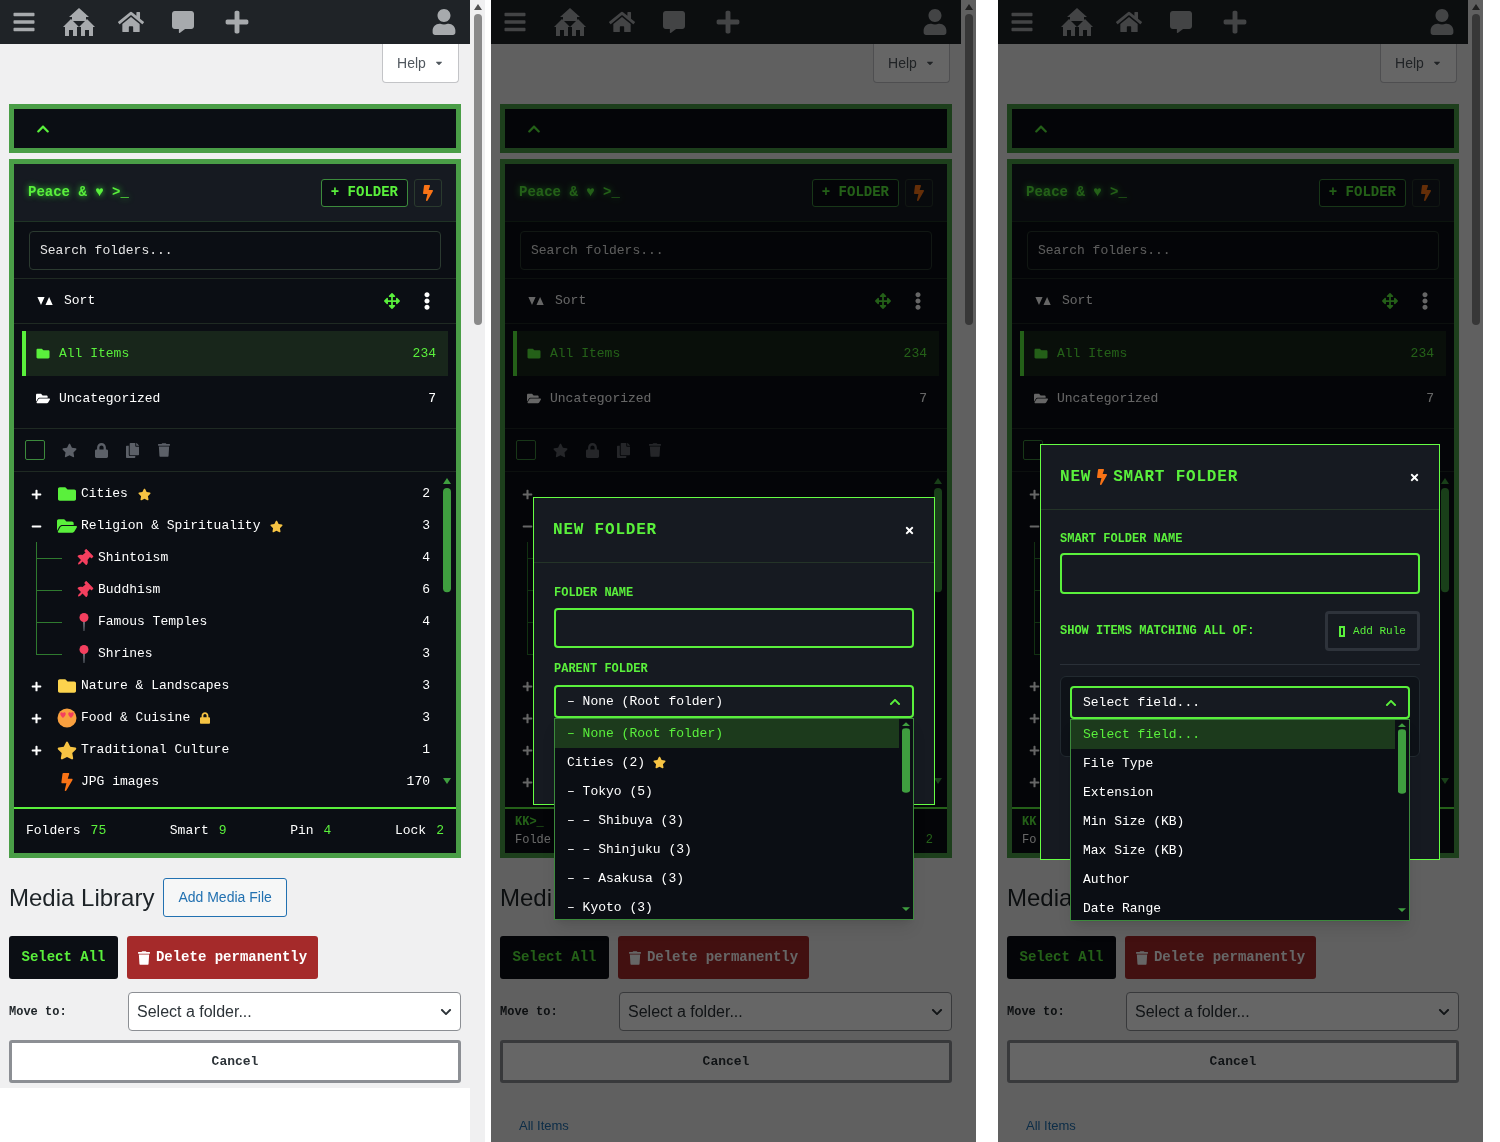 This screenshot has height=1142, width=1500. What do you see at coordinates (1342, 631) in the screenshot?
I see `rectangle-icon` at bounding box center [1342, 631].